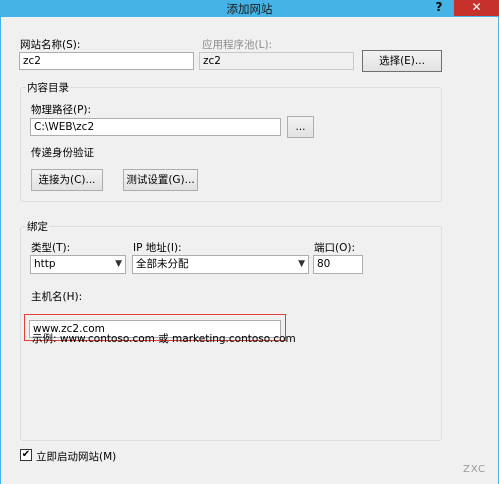 This screenshot has width=499, height=484. Describe the element at coordinates (162, 264) in the screenshot. I see `ip-address-select-value: 全部未分配` at that location.